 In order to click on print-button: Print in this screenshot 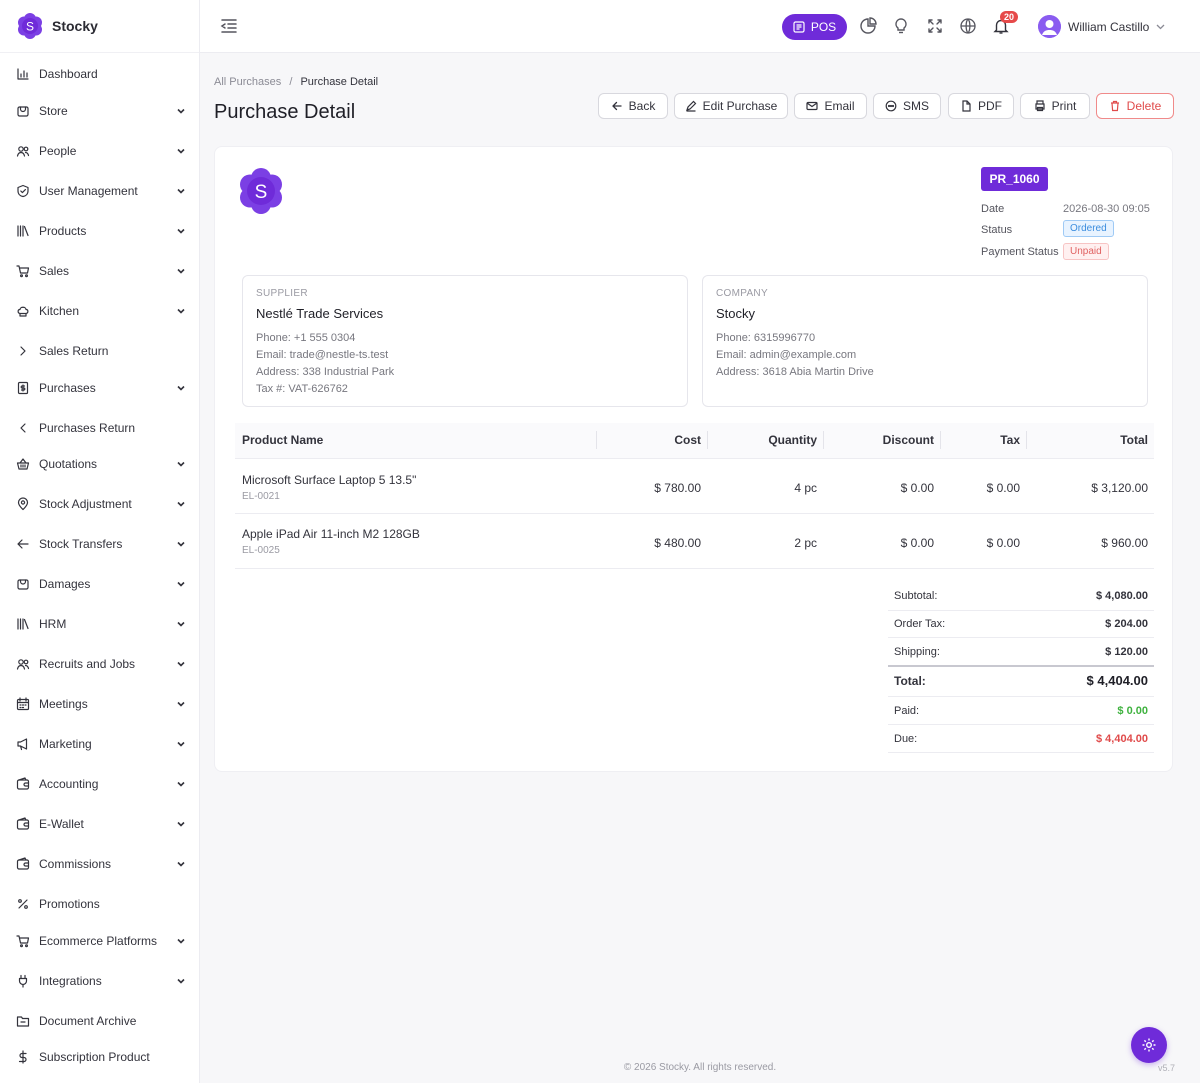, I will do `click(1055, 106)`.